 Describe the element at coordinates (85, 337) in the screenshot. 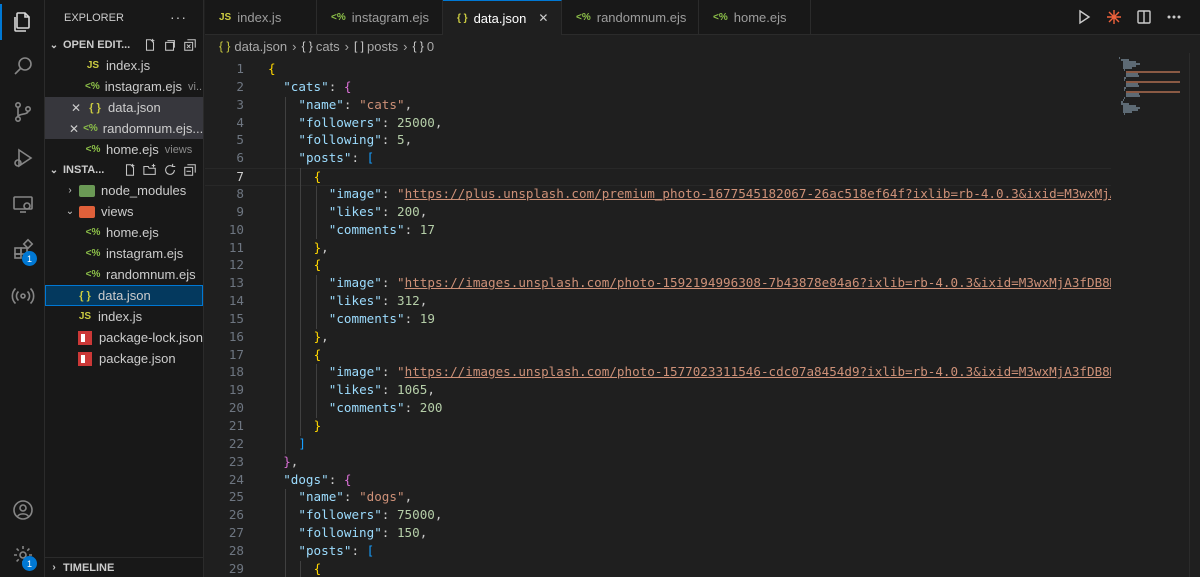

I see `npm-file-icon` at that location.